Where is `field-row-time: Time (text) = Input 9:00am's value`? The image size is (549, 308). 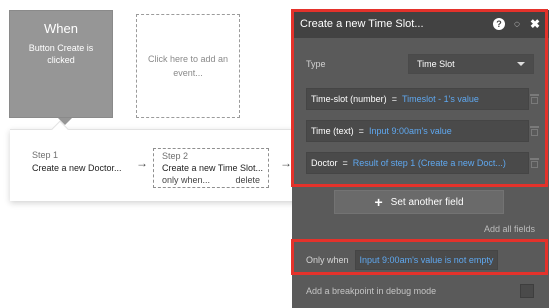 field-row-time: Time (text) = Input 9:00am's value is located at coordinates (417, 131).